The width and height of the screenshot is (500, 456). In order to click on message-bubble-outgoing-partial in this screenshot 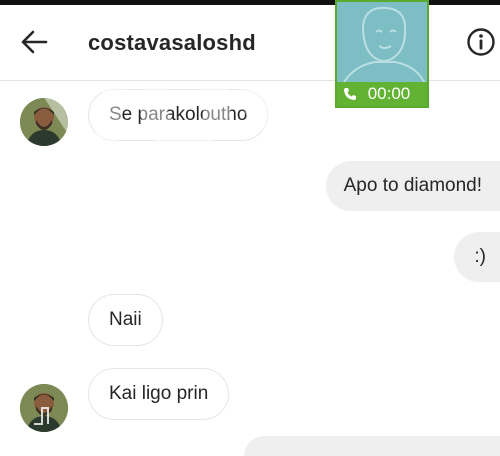, I will do `click(372, 446)`.